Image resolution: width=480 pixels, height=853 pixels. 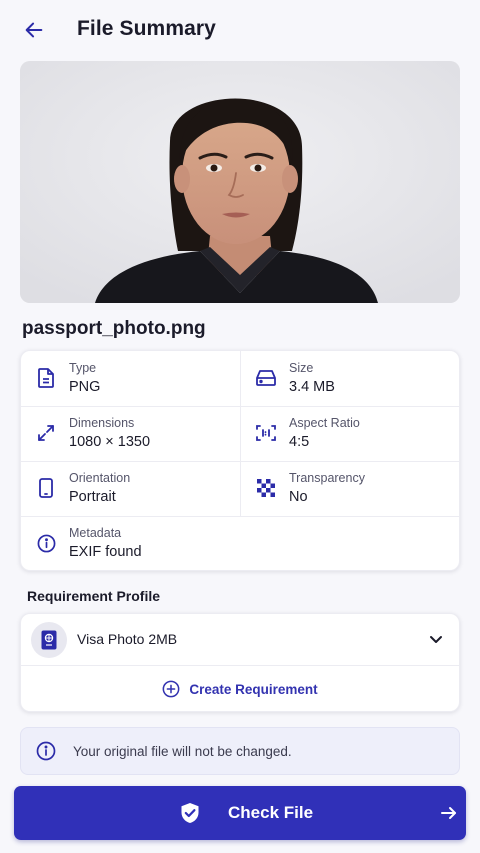 What do you see at coordinates (130, 378) in the screenshot?
I see `detail-type: Type PNG` at bounding box center [130, 378].